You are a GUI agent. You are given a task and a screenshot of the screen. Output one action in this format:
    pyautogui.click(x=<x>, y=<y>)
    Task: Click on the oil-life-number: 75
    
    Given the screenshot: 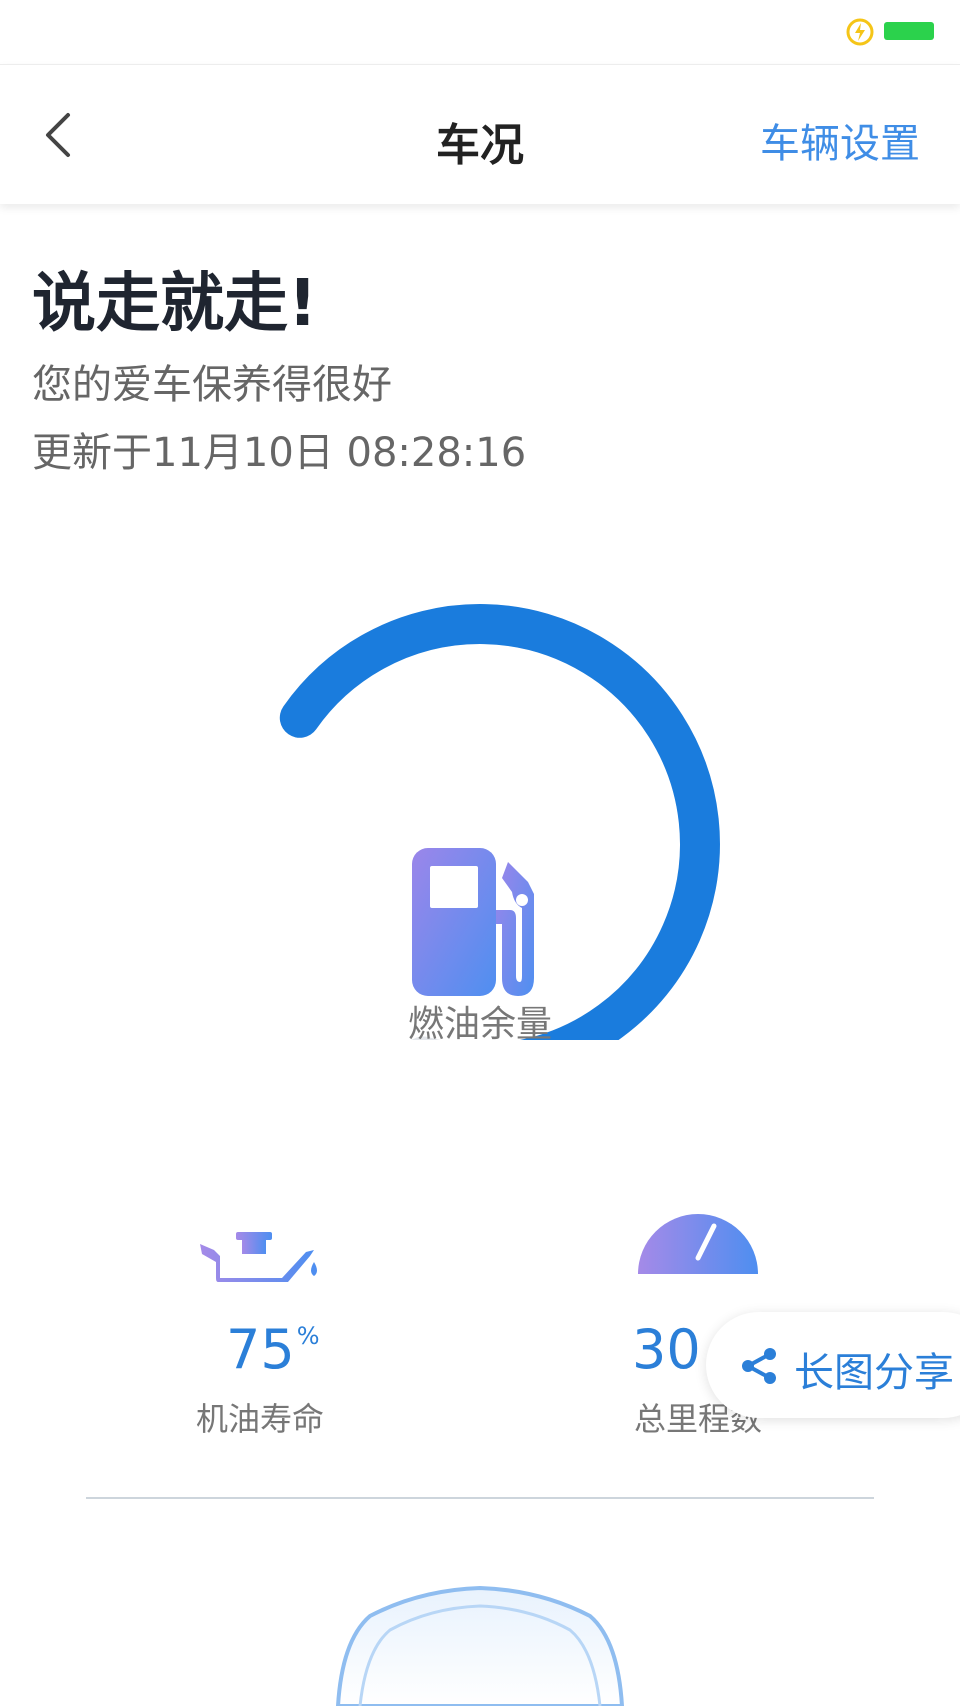 What is the action you would take?
    pyautogui.click(x=260, y=1349)
    